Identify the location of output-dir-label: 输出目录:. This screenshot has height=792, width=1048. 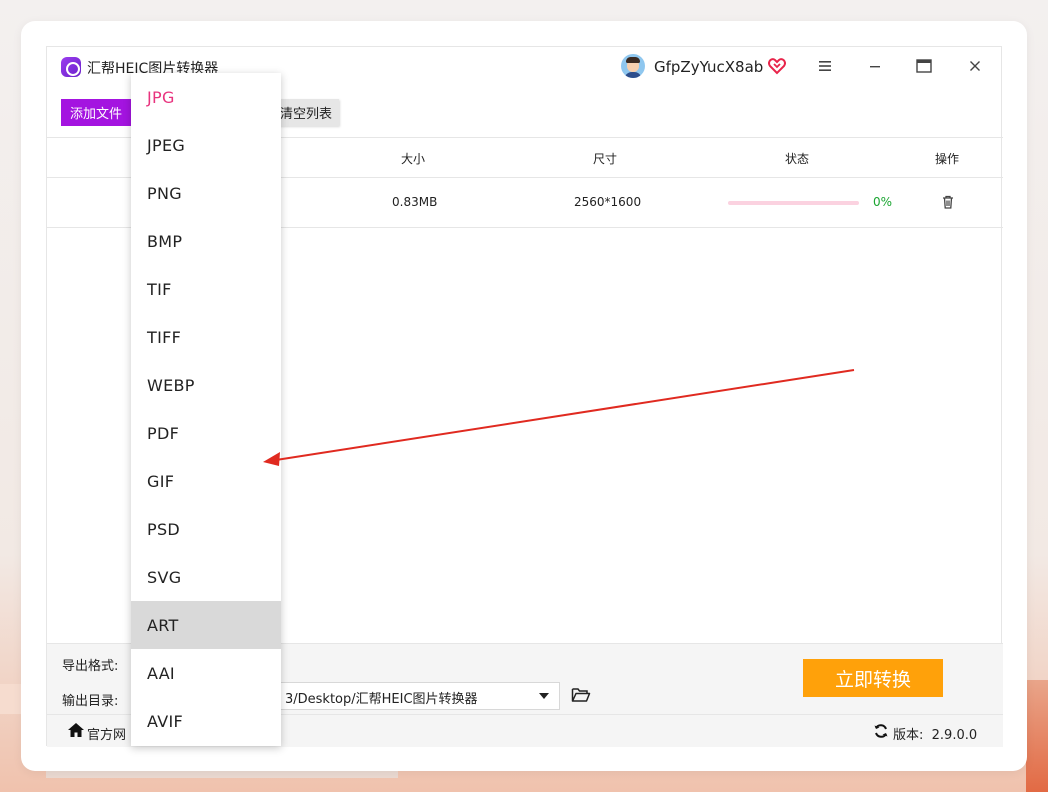
(90, 701).